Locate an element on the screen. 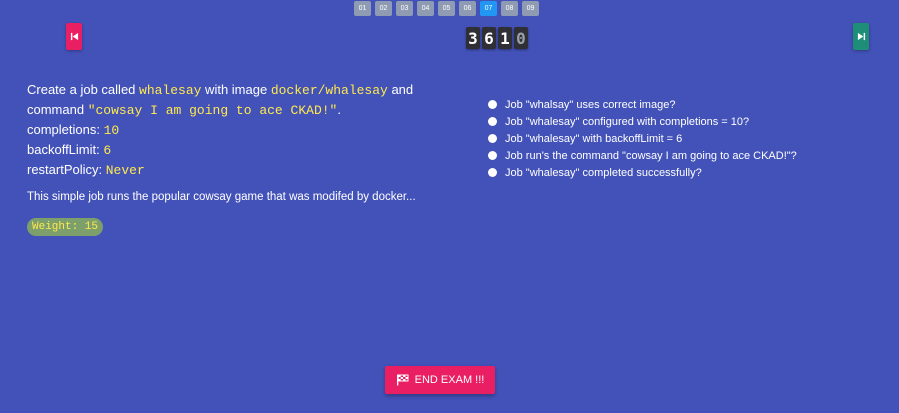 The image size is (899, 413). end-exam-label: END EXAM !!! is located at coordinates (449, 380).